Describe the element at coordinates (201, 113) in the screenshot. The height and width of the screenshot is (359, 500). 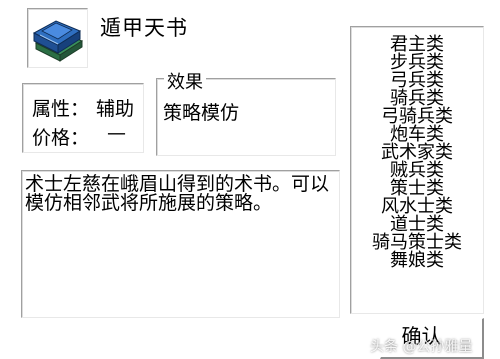
I see `effect-text: 策略模仿` at that location.